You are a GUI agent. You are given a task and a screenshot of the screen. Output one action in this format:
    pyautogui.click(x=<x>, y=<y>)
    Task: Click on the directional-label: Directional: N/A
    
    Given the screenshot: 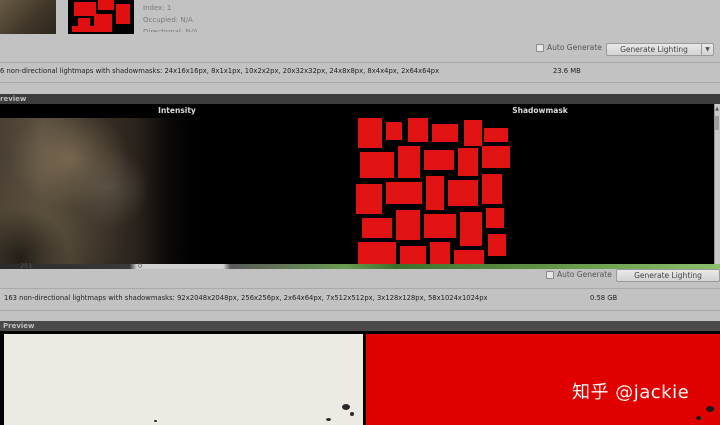 What is the action you would take?
    pyautogui.click(x=170, y=30)
    